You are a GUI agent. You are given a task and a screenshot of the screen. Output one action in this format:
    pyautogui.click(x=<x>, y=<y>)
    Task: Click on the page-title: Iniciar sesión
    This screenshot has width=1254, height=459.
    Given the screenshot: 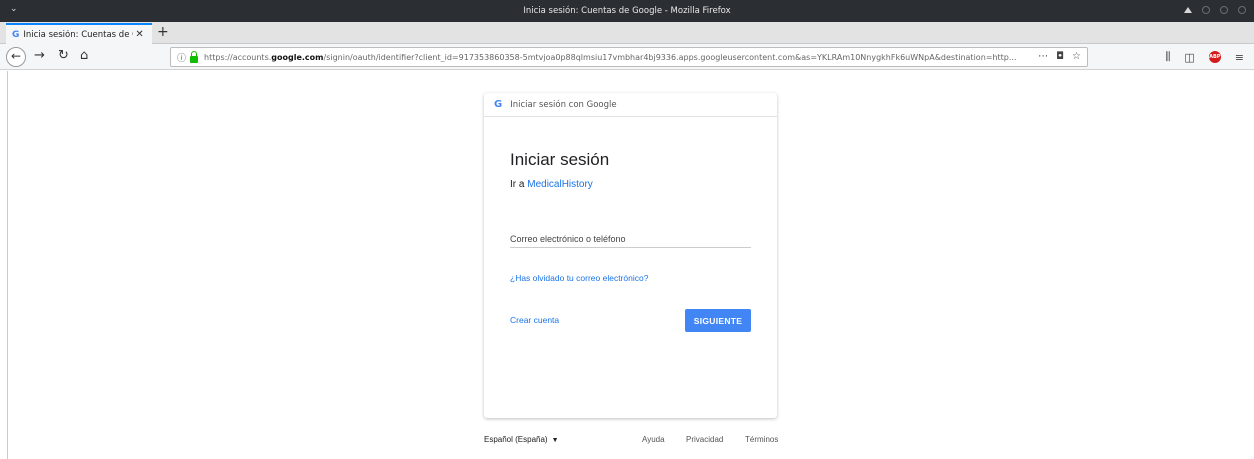 What is the action you would take?
    pyautogui.click(x=560, y=159)
    